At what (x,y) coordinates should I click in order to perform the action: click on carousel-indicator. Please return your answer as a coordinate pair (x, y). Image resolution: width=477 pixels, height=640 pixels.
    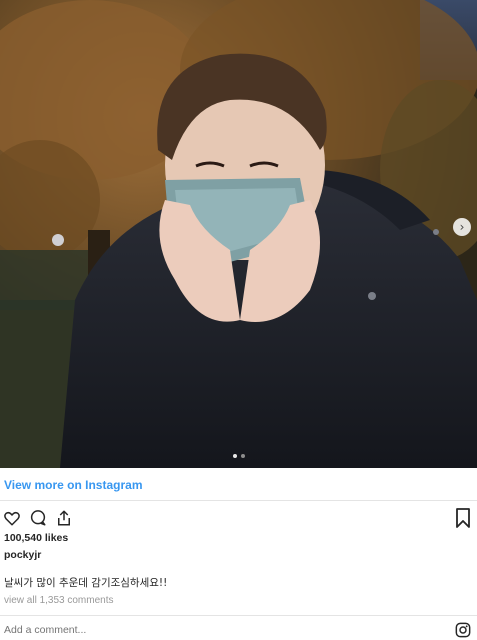
    Looking at the image, I should click on (238, 456).